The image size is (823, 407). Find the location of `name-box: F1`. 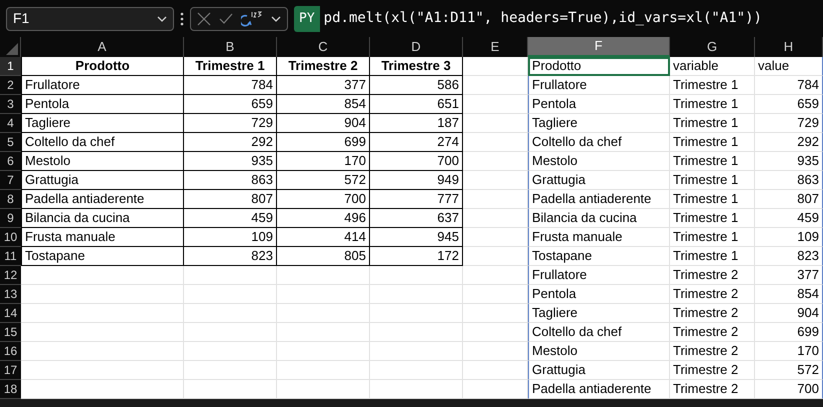

name-box: F1 is located at coordinates (90, 18).